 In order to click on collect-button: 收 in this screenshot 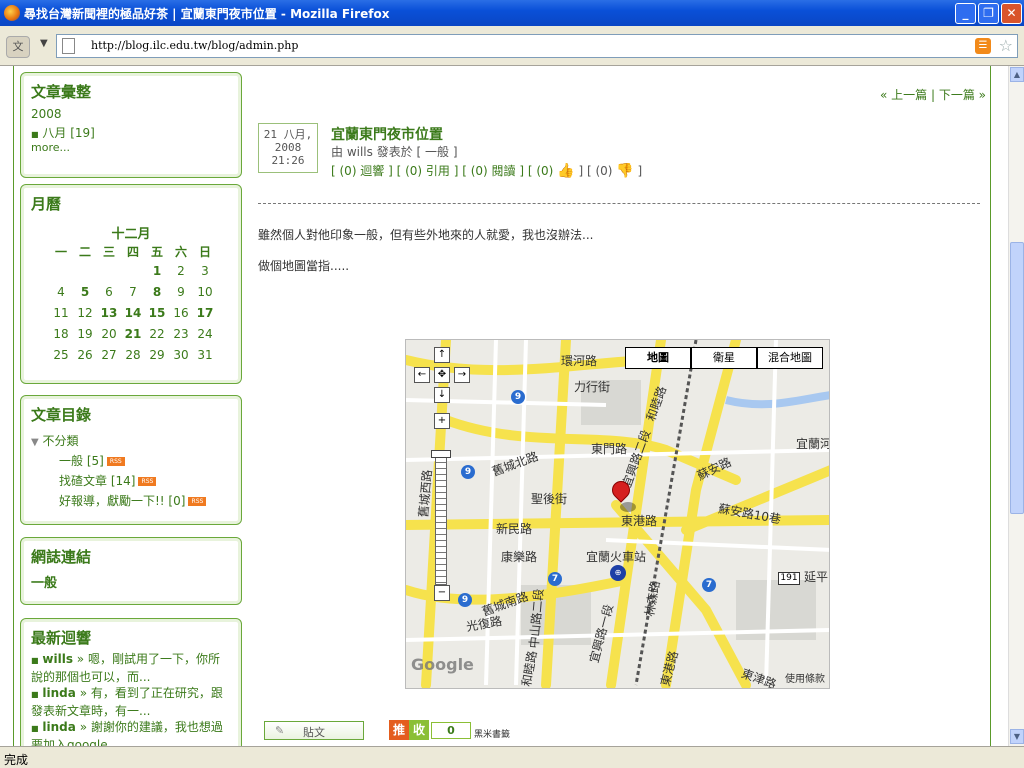, I will do `click(419, 730)`.